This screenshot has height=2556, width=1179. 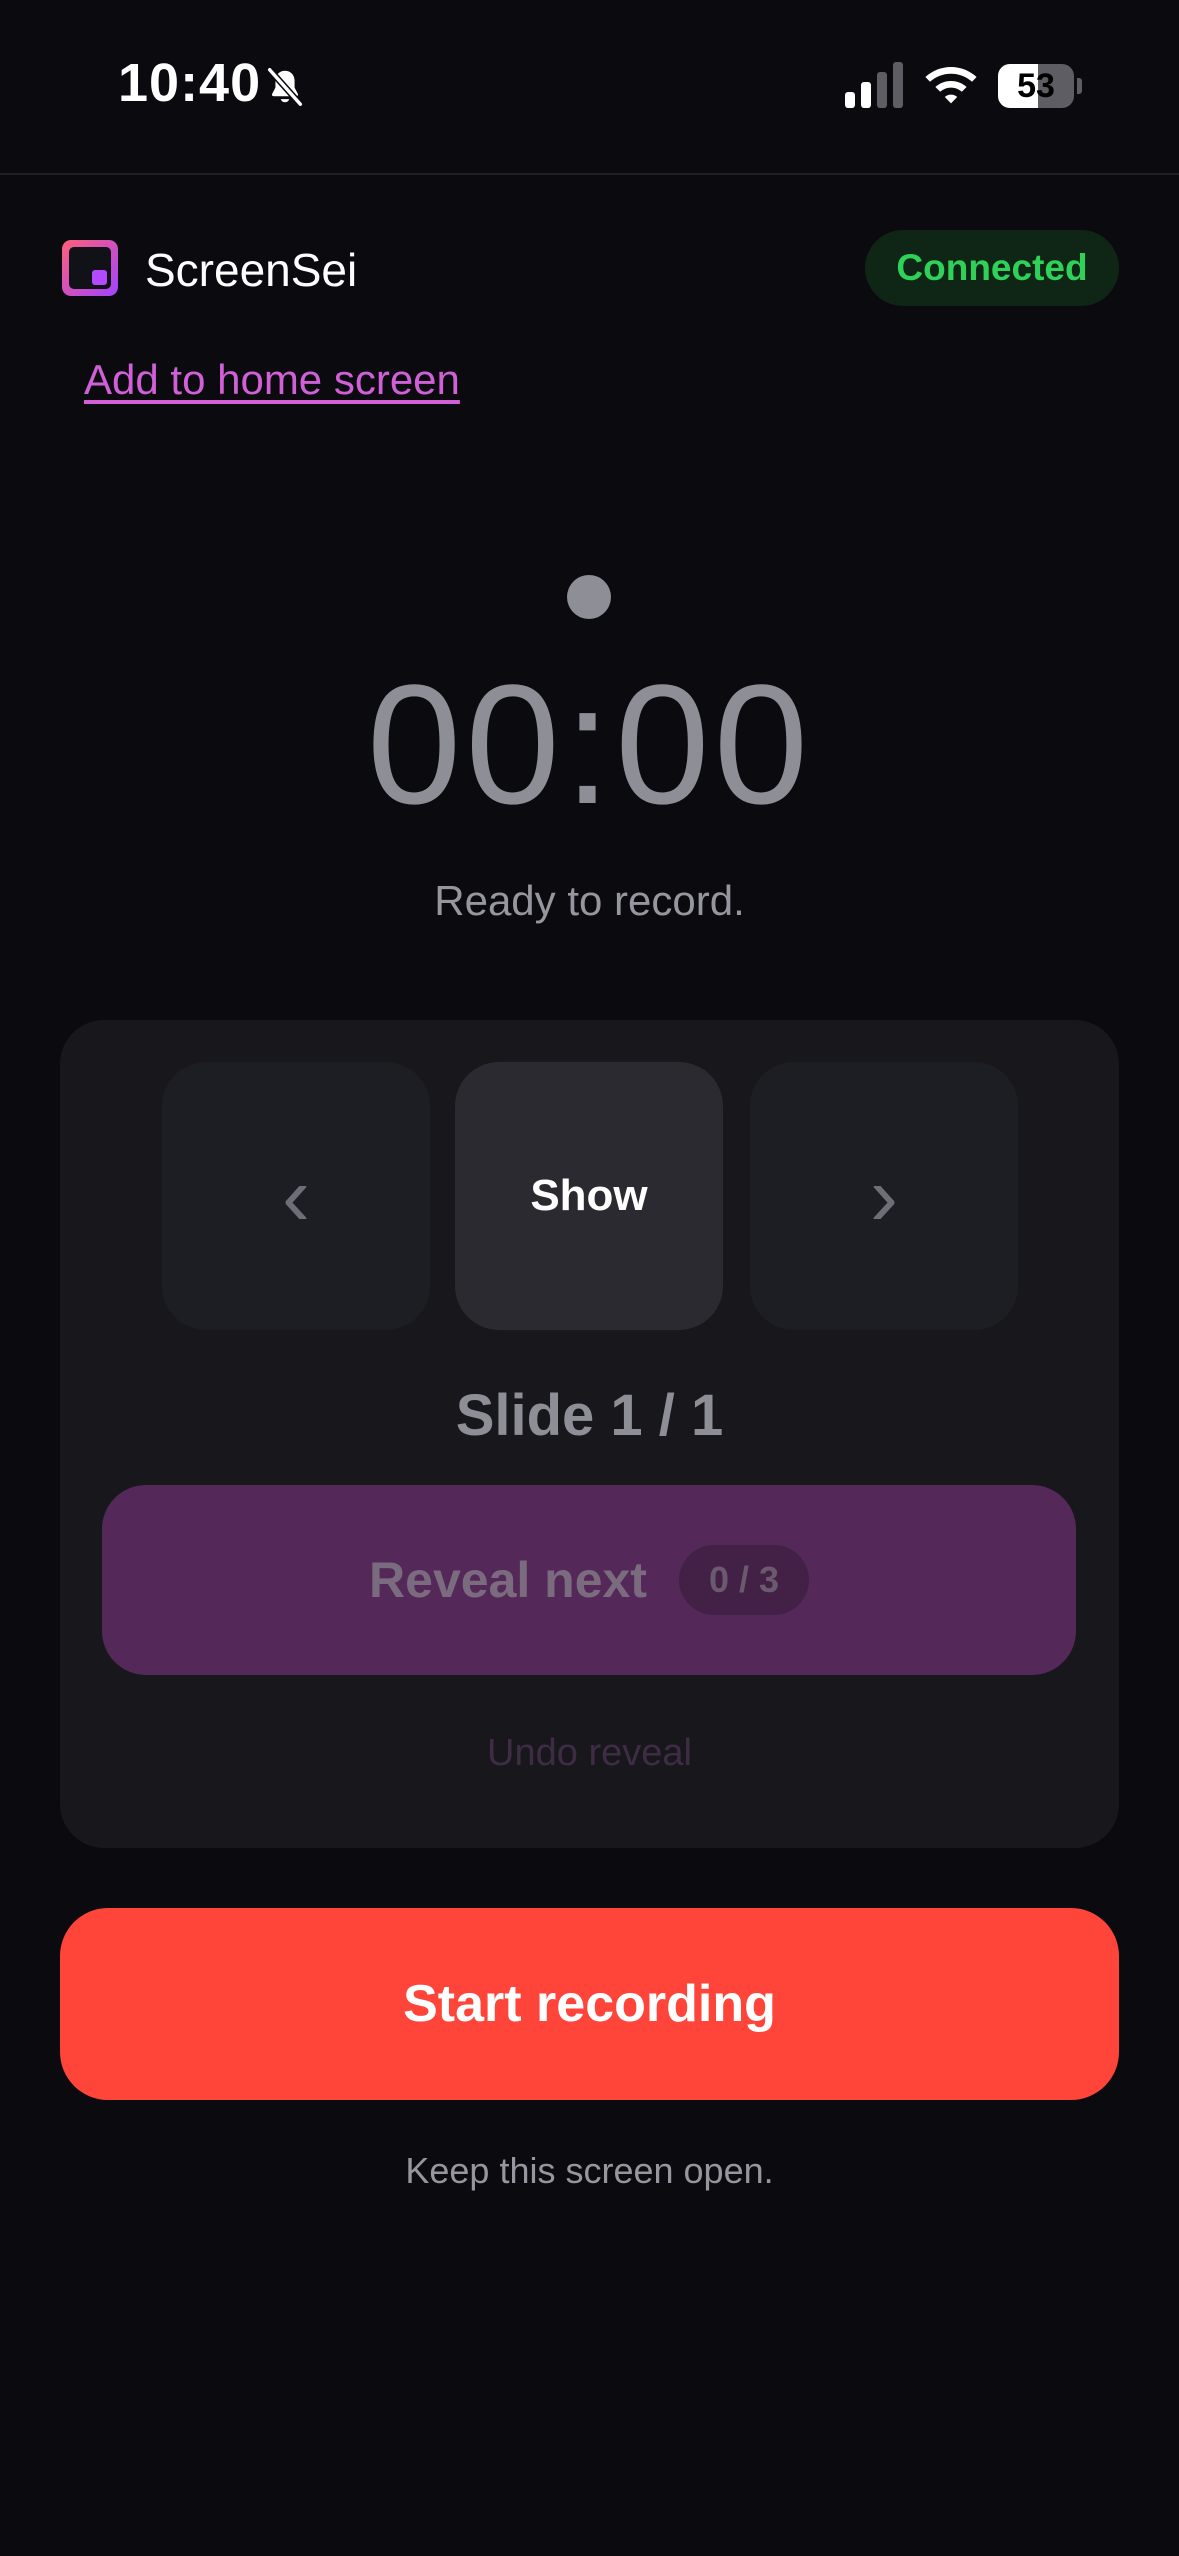 I want to click on undo-reveal-button: Undo reveal, so click(x=589, y=1753).